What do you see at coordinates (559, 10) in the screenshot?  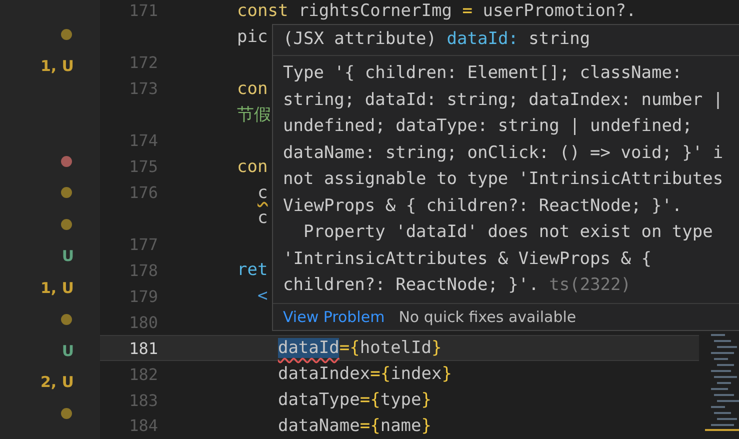 I see `code-token: userPromotion?.` at bounding box center [559, 10].